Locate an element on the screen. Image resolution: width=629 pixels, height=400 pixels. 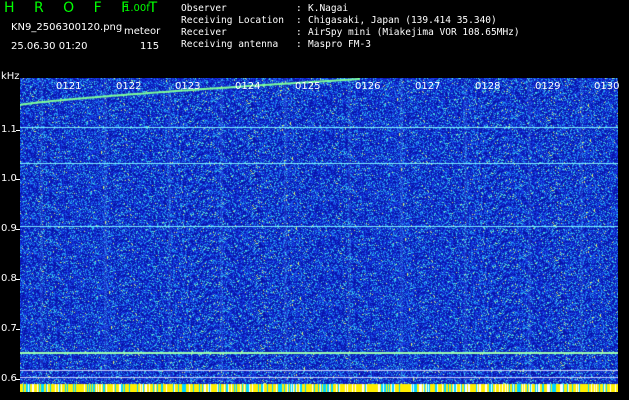
time-label-0122: 0122 is located at coordinates (129, 86).